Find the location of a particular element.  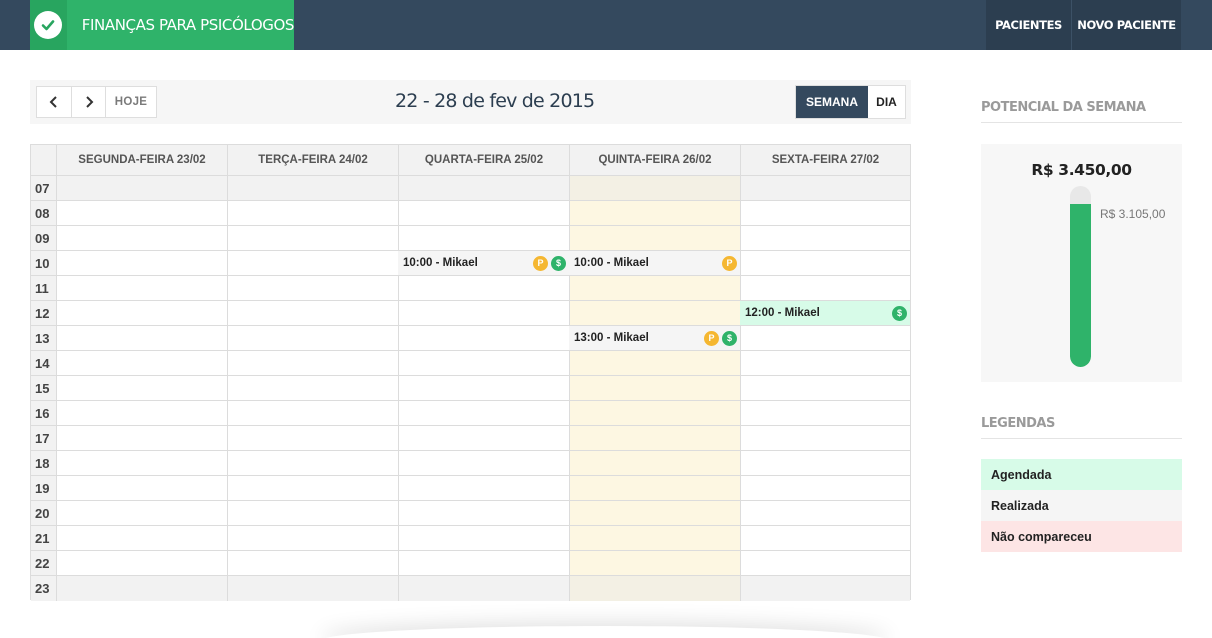

appointment-event: 13:00 - Mikael P $ is located at coordinates (654, 338).